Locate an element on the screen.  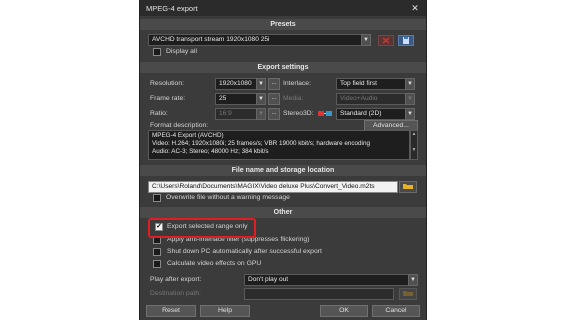
stereo3d-glasses-icon is located at coordinates (325, 113).